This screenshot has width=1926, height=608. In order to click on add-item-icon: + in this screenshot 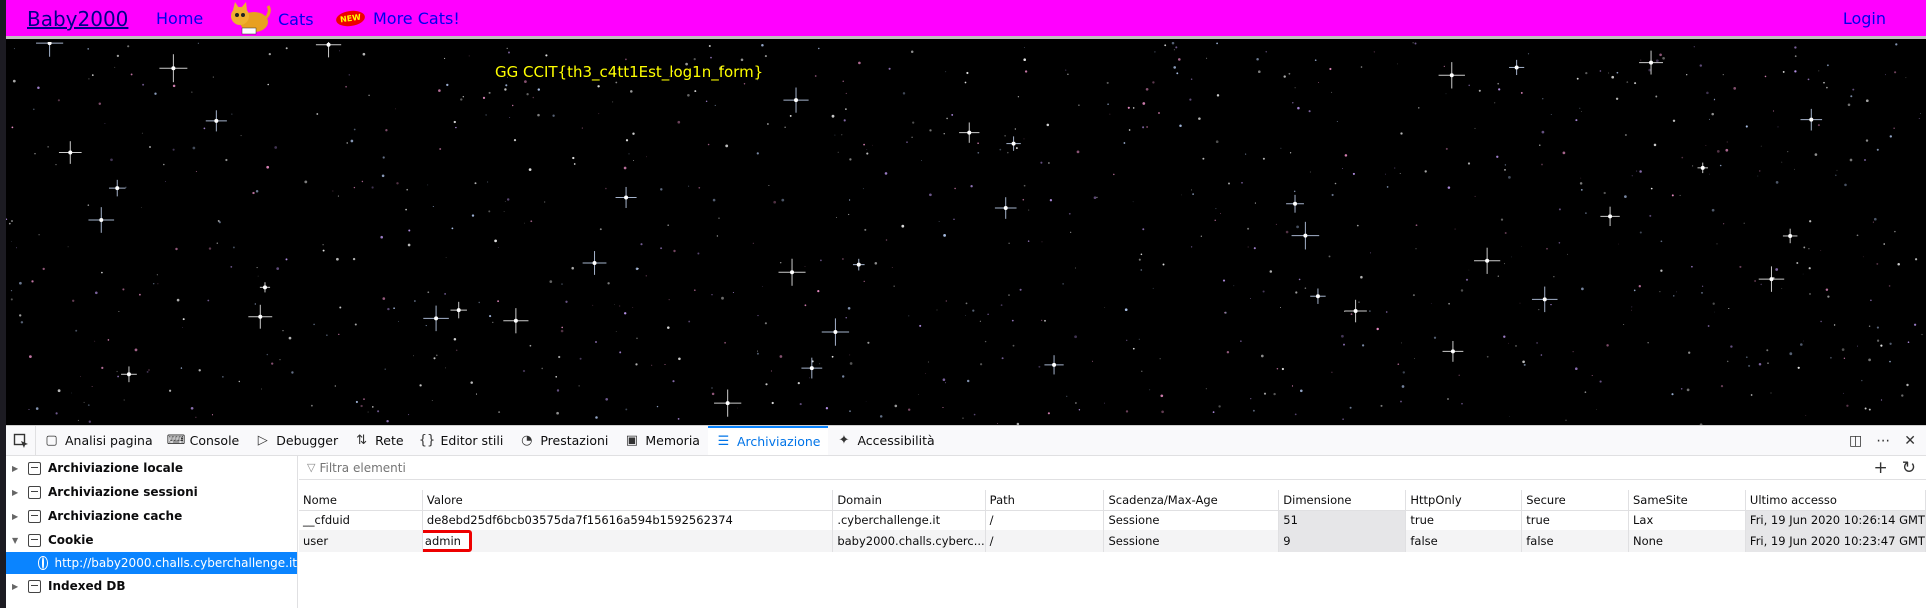, I will do `click(1881, 468)`.